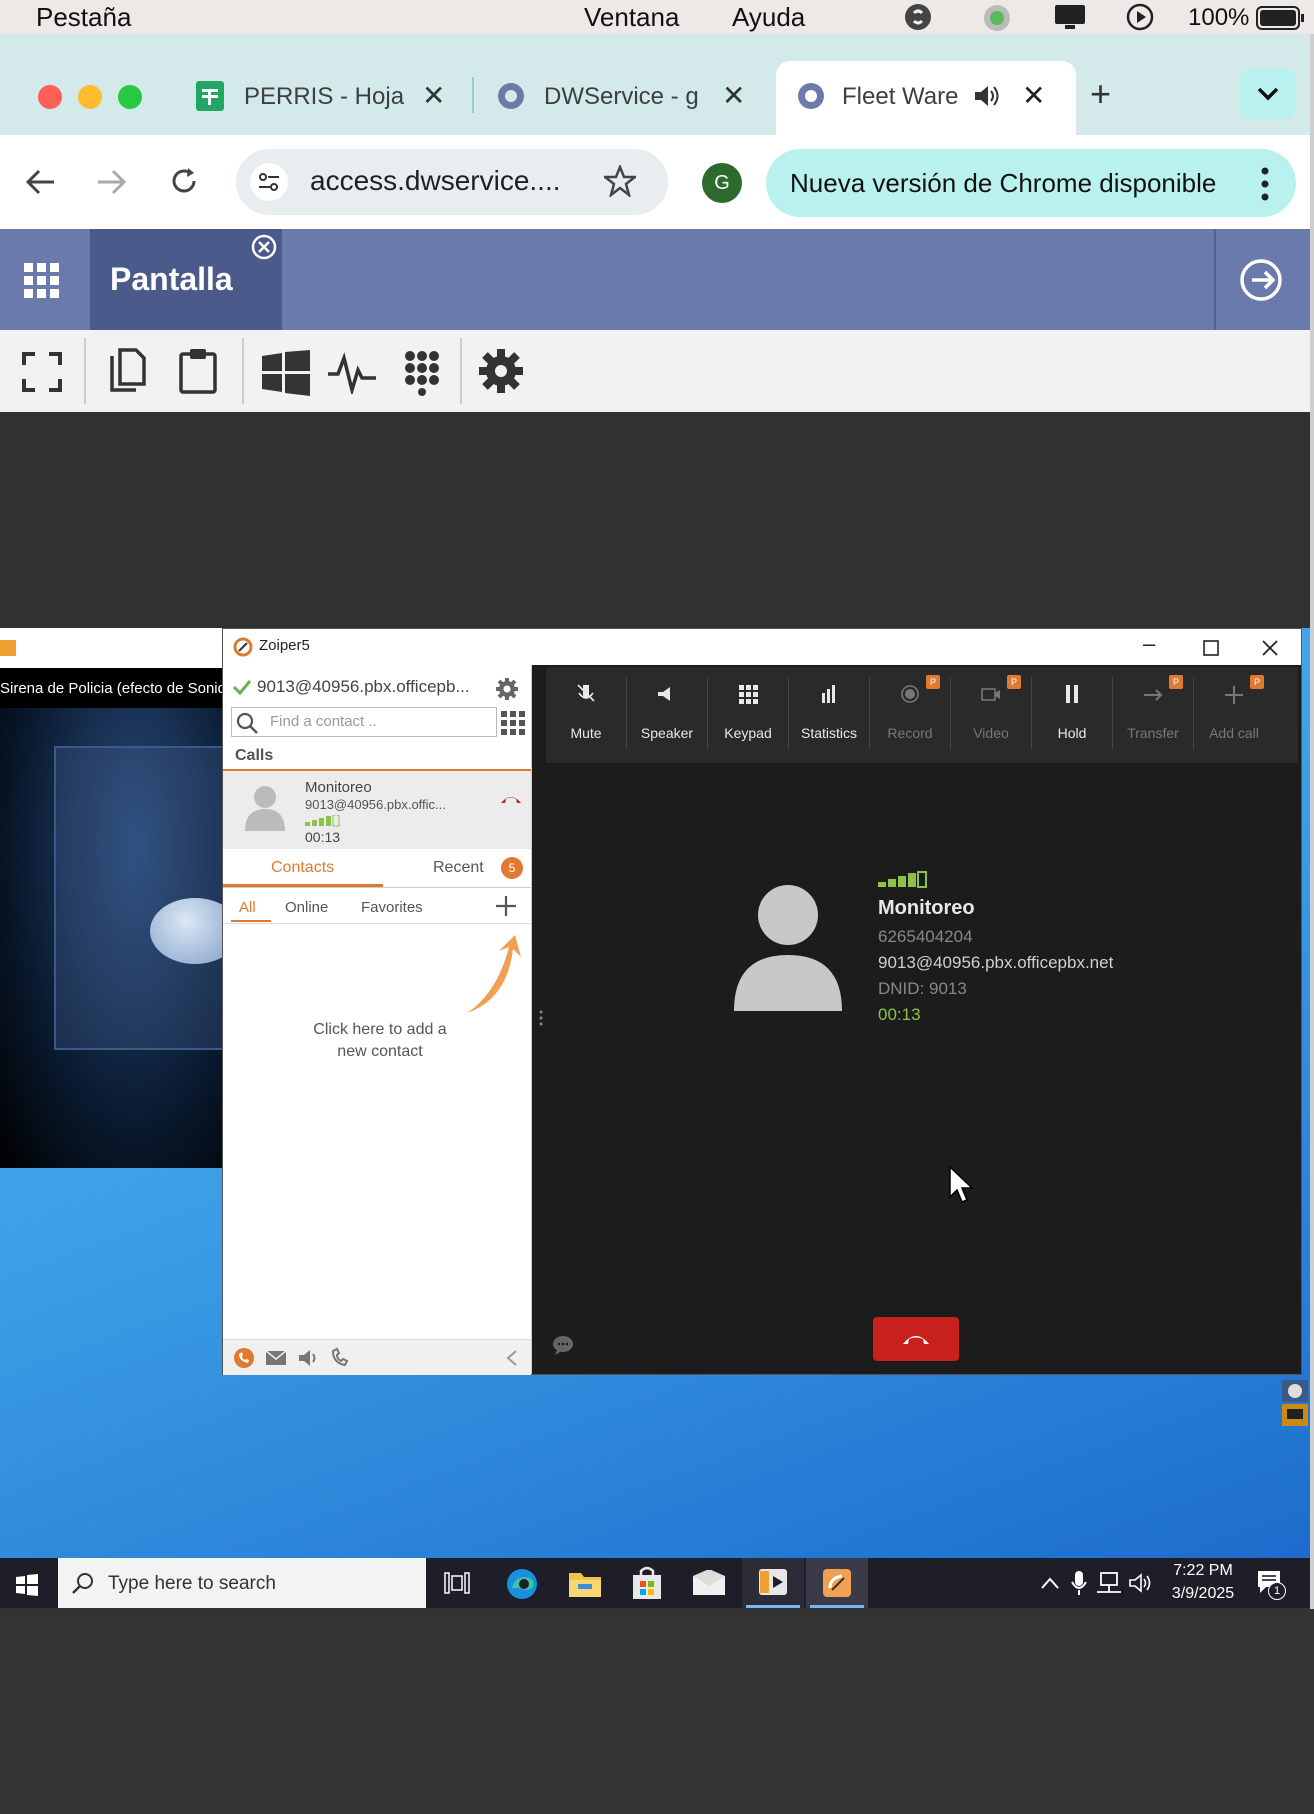  What do you see at coordinates (1071, 715) in the screenshot?
I see `call-control-hold: Hold` at bounding box center [1071, 715].